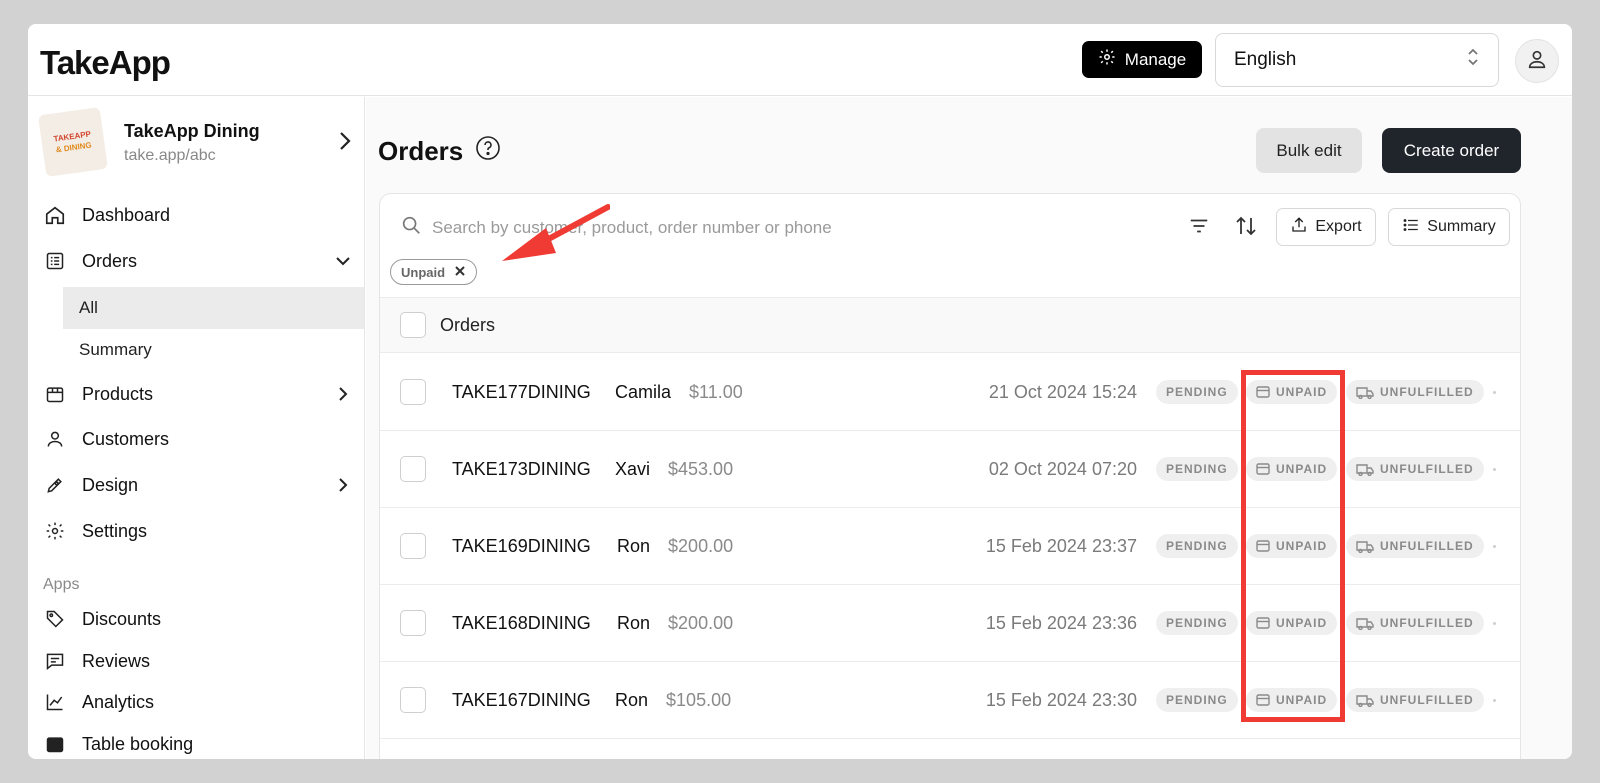  I want to click on filter-icon, so click(1199, 228).